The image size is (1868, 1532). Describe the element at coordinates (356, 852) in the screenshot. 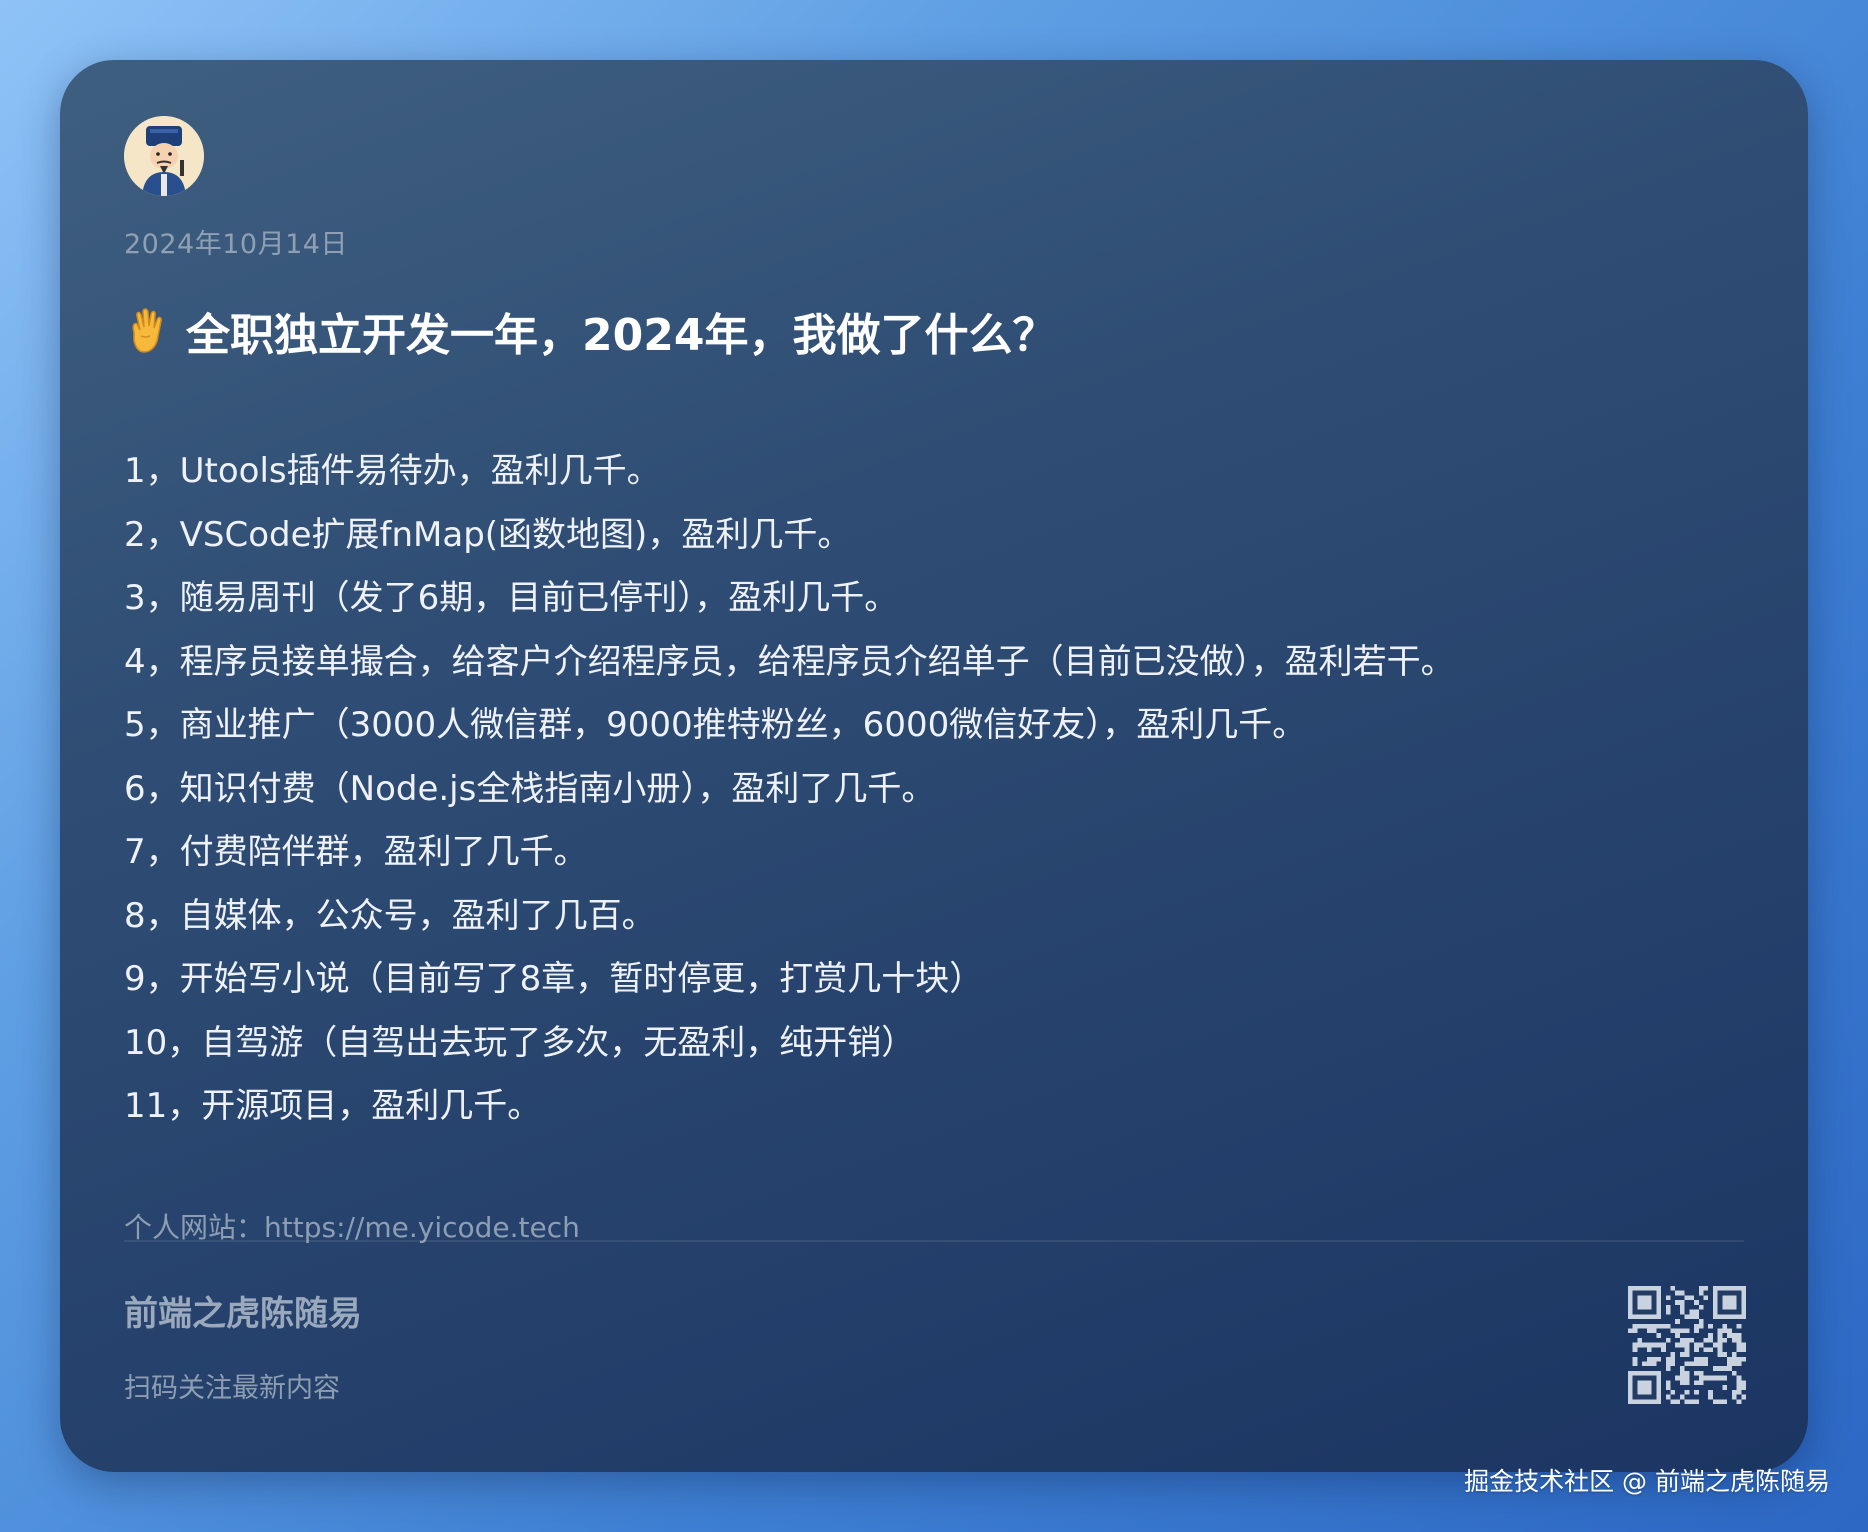

I see `list-item: 7，付费陪伴群，盈利了几千。` at that location.